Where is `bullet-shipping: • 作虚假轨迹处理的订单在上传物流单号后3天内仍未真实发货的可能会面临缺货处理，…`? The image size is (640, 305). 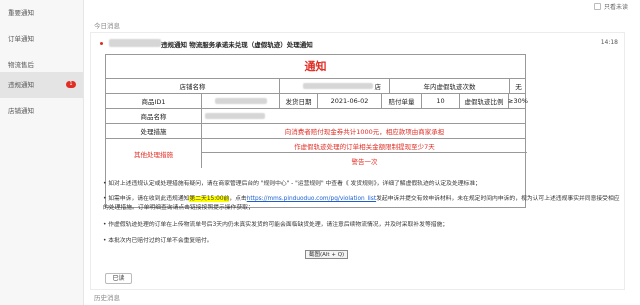
bullet-shipping: • 作虚假轨迹处理的订单在上传物流单号后3天内仍未真实发货的可能会面临缺货处理，… is located at coordinates (276, 225).